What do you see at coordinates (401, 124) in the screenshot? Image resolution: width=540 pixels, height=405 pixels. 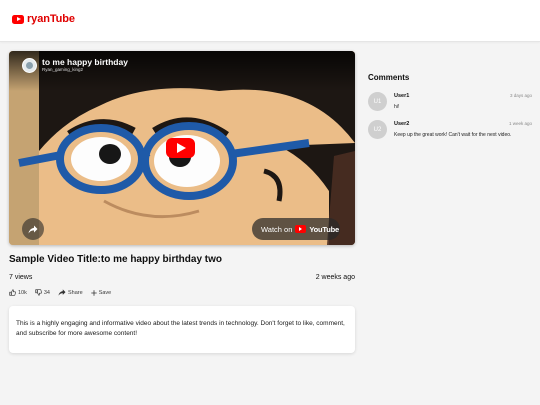 I see `comment-username: User2` at bounding box center [401, 124].